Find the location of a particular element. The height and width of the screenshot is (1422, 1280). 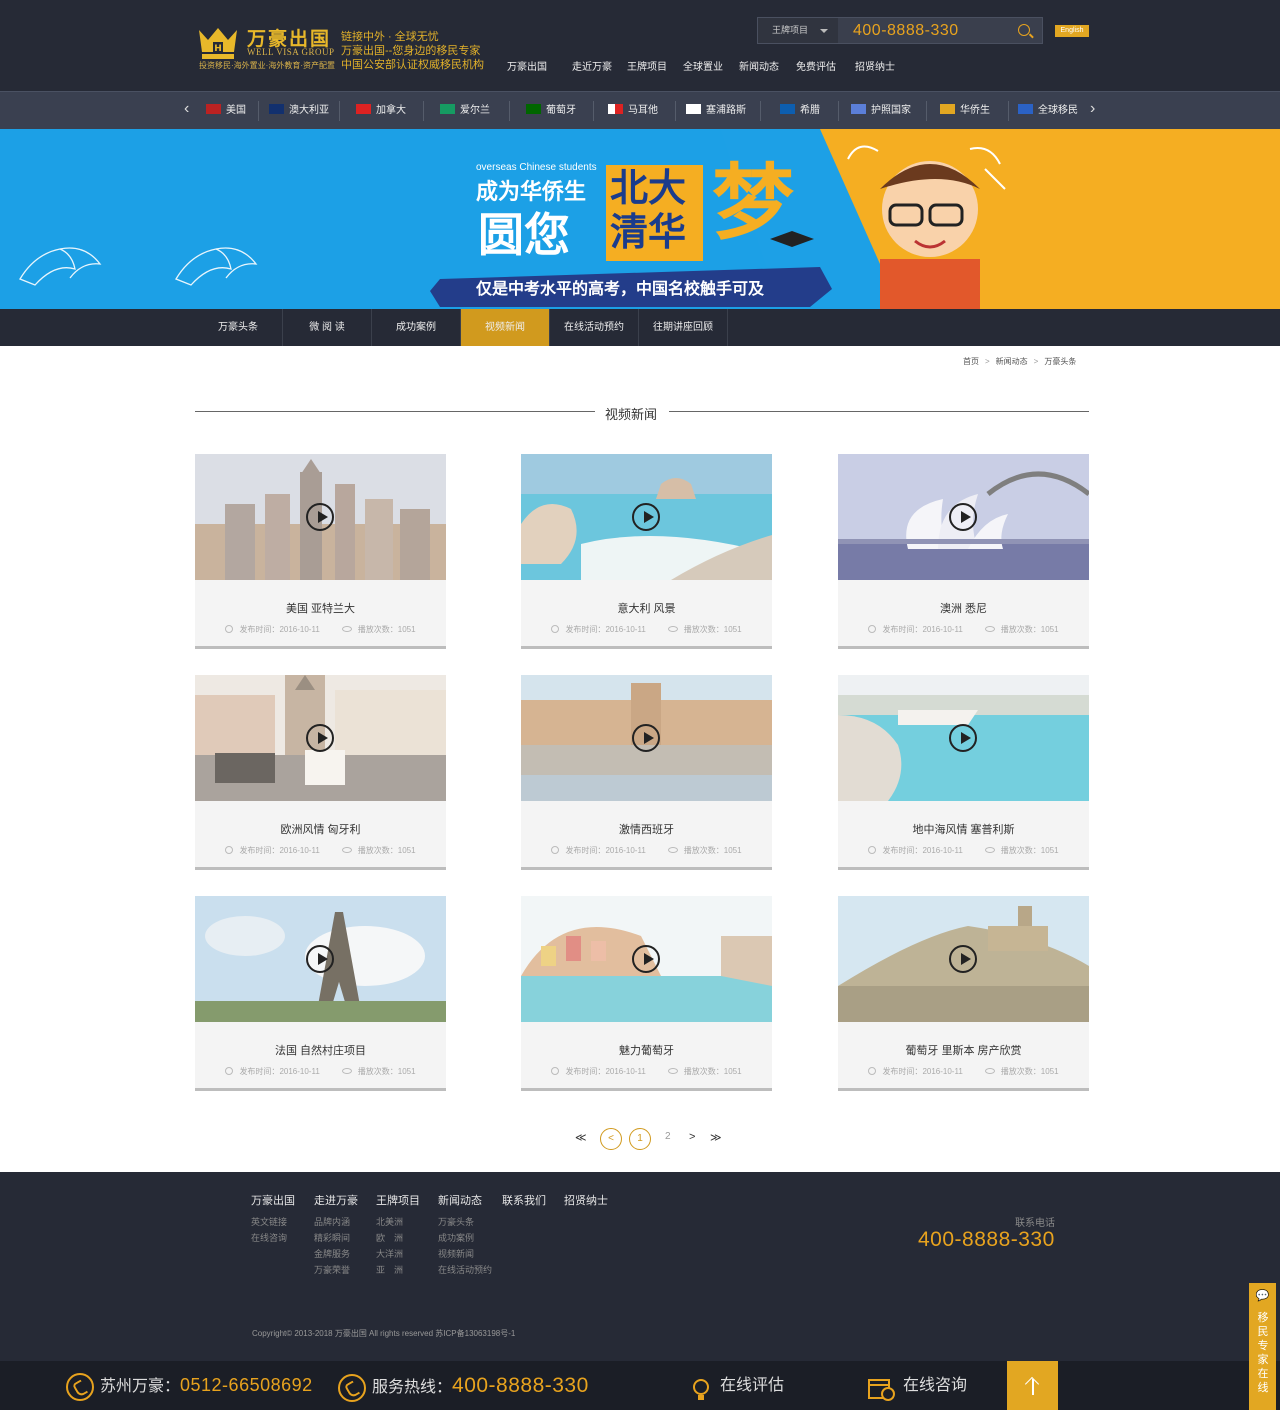

footer-link: 在线咨询 is located at coordinates (273, 1238).